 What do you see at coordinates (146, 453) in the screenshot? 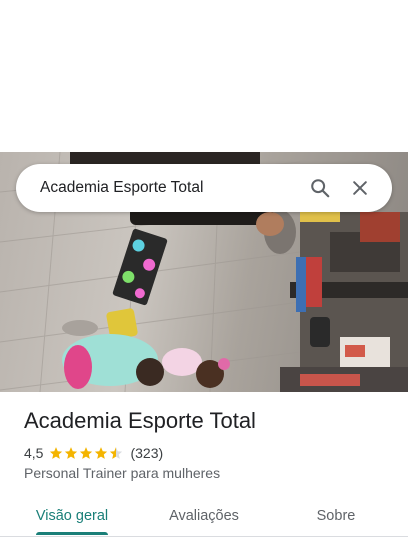
I see `review-count: (323)` at bounding box center [146, 453].